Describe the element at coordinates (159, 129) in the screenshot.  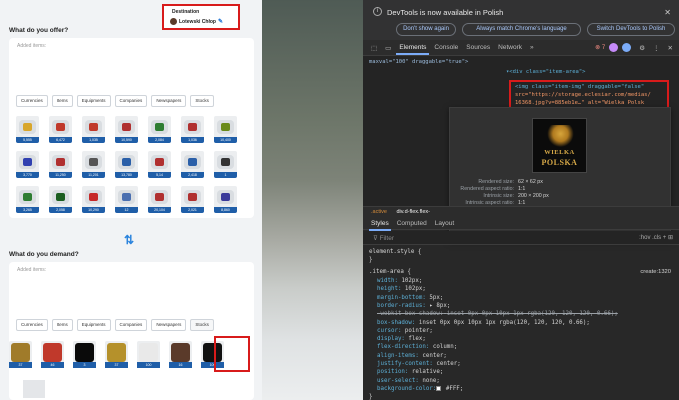
I see `list-item: 2,084` at that location.